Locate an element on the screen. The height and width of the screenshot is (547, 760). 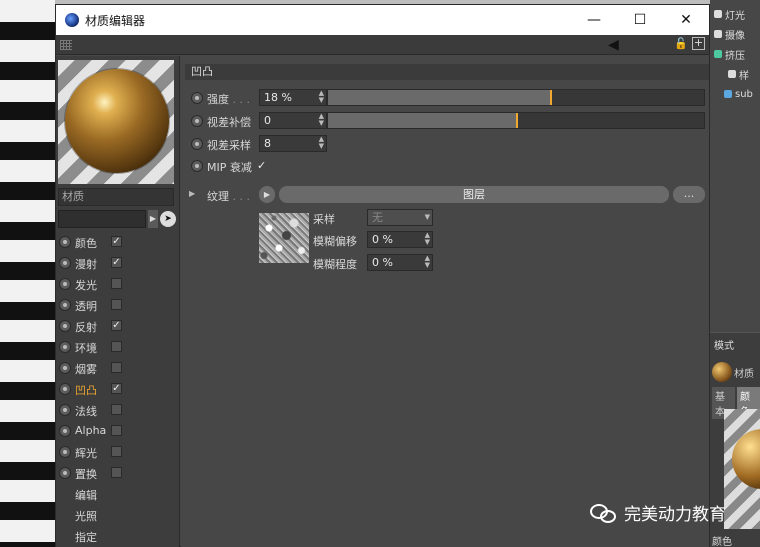
maximize-button: ☐ is located at coordinates (640, 20).